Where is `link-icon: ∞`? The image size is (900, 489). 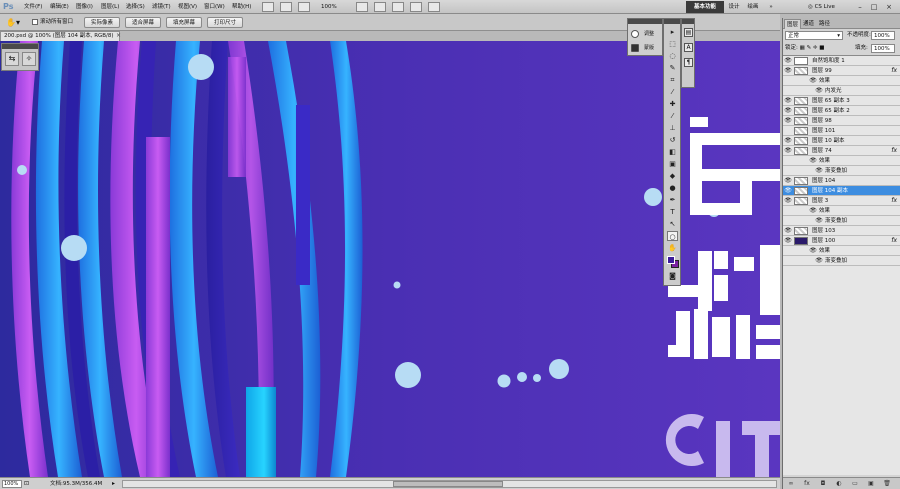
link-icon: ∞ is located at coordinates (791, 484).